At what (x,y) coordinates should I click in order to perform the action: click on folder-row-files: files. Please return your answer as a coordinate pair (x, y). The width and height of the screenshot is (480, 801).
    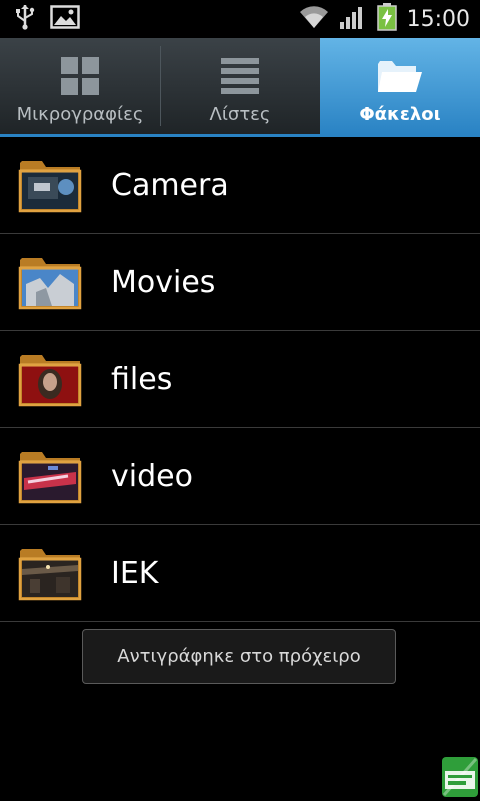
    Looking at the image, I should click on (240, 379).